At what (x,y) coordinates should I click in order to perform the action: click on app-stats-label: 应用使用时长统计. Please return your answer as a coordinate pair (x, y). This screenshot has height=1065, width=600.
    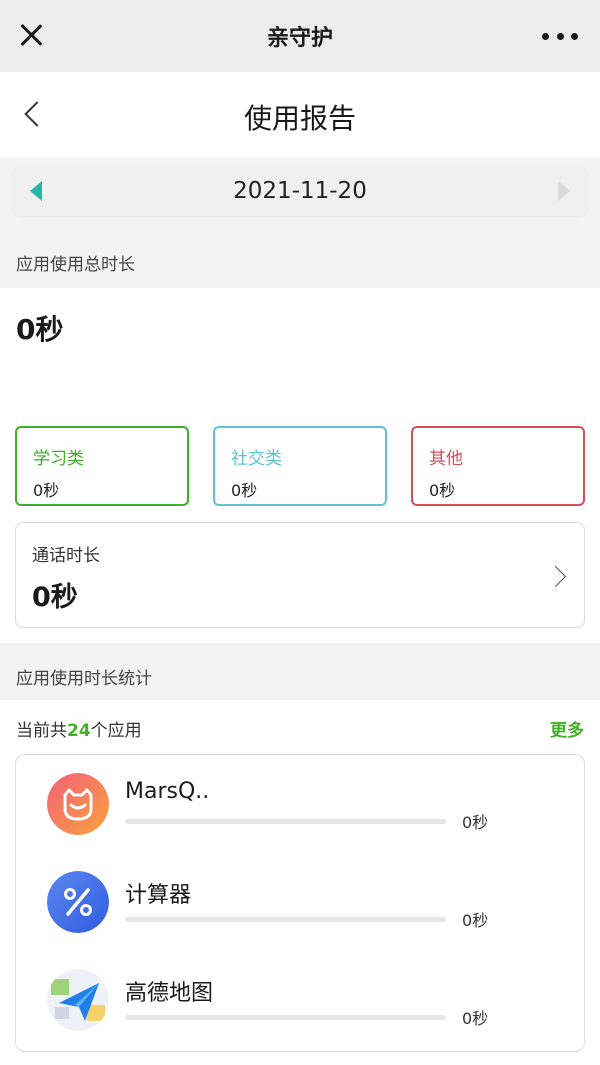
    Looking at the image, I should click on (84, 679).